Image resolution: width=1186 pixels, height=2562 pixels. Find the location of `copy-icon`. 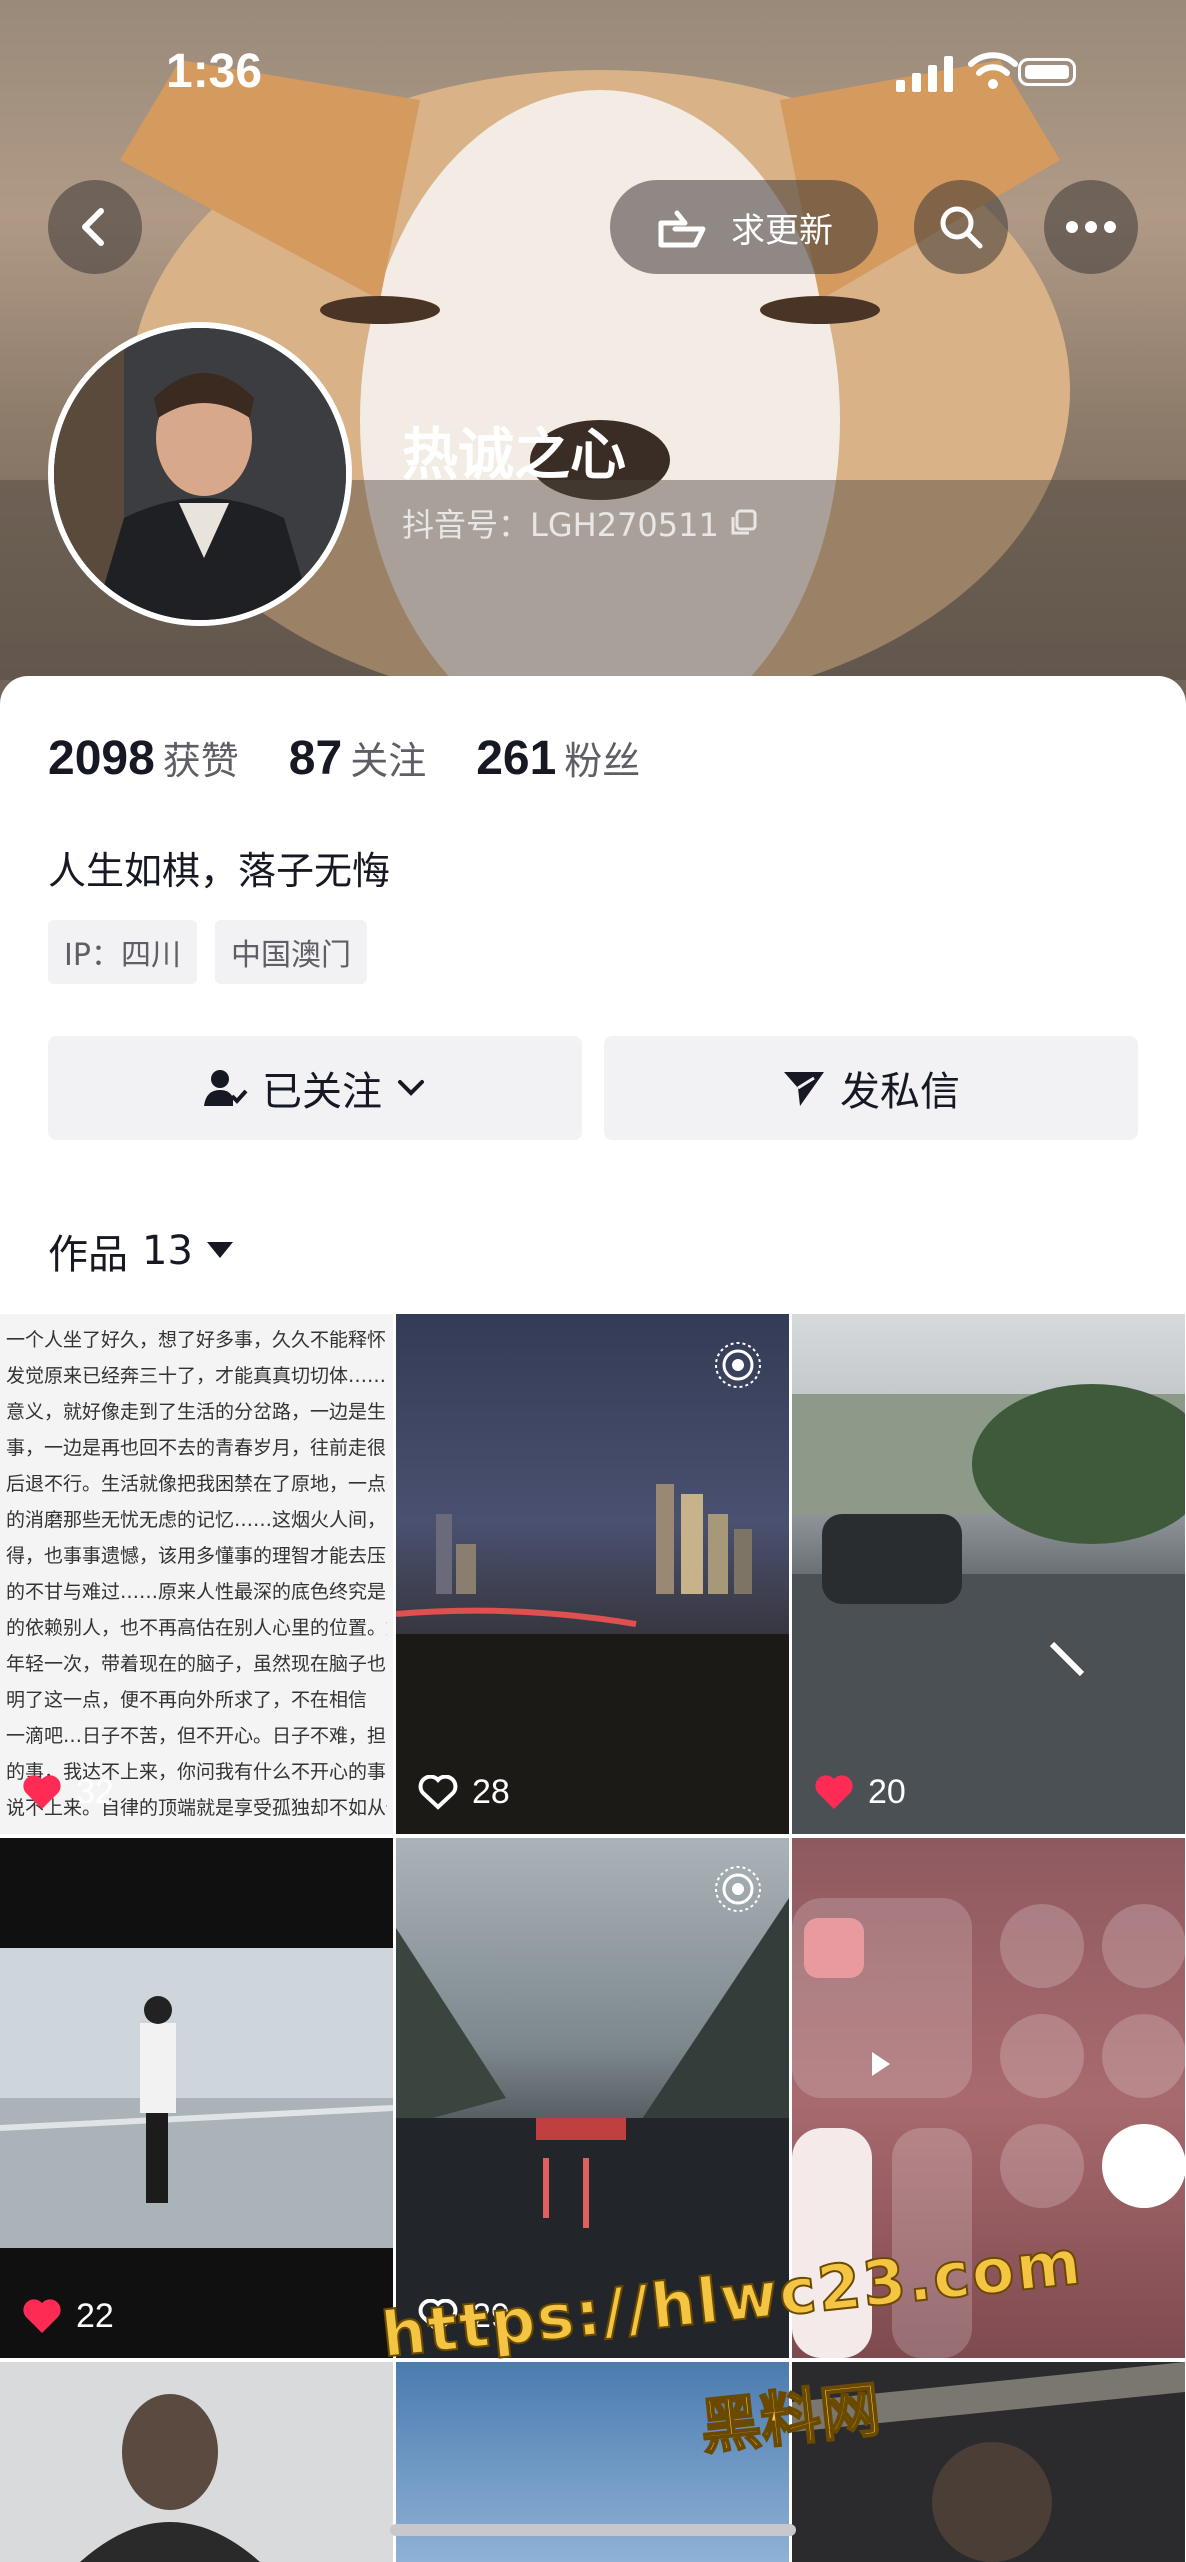

copy-icon is located at coordinates (743, 523).